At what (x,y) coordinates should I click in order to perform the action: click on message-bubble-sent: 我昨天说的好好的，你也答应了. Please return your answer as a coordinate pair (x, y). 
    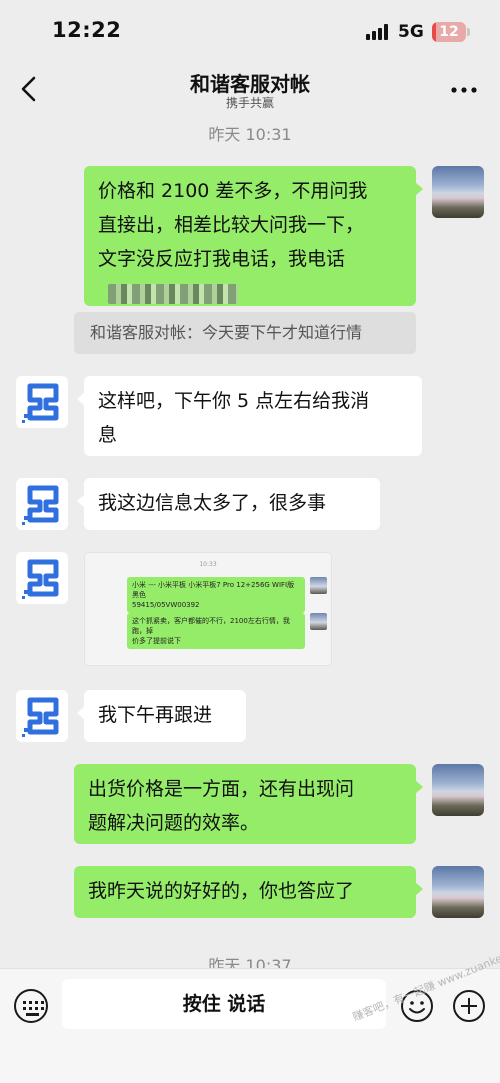
    Looking at the image, I should click on (248, 892).